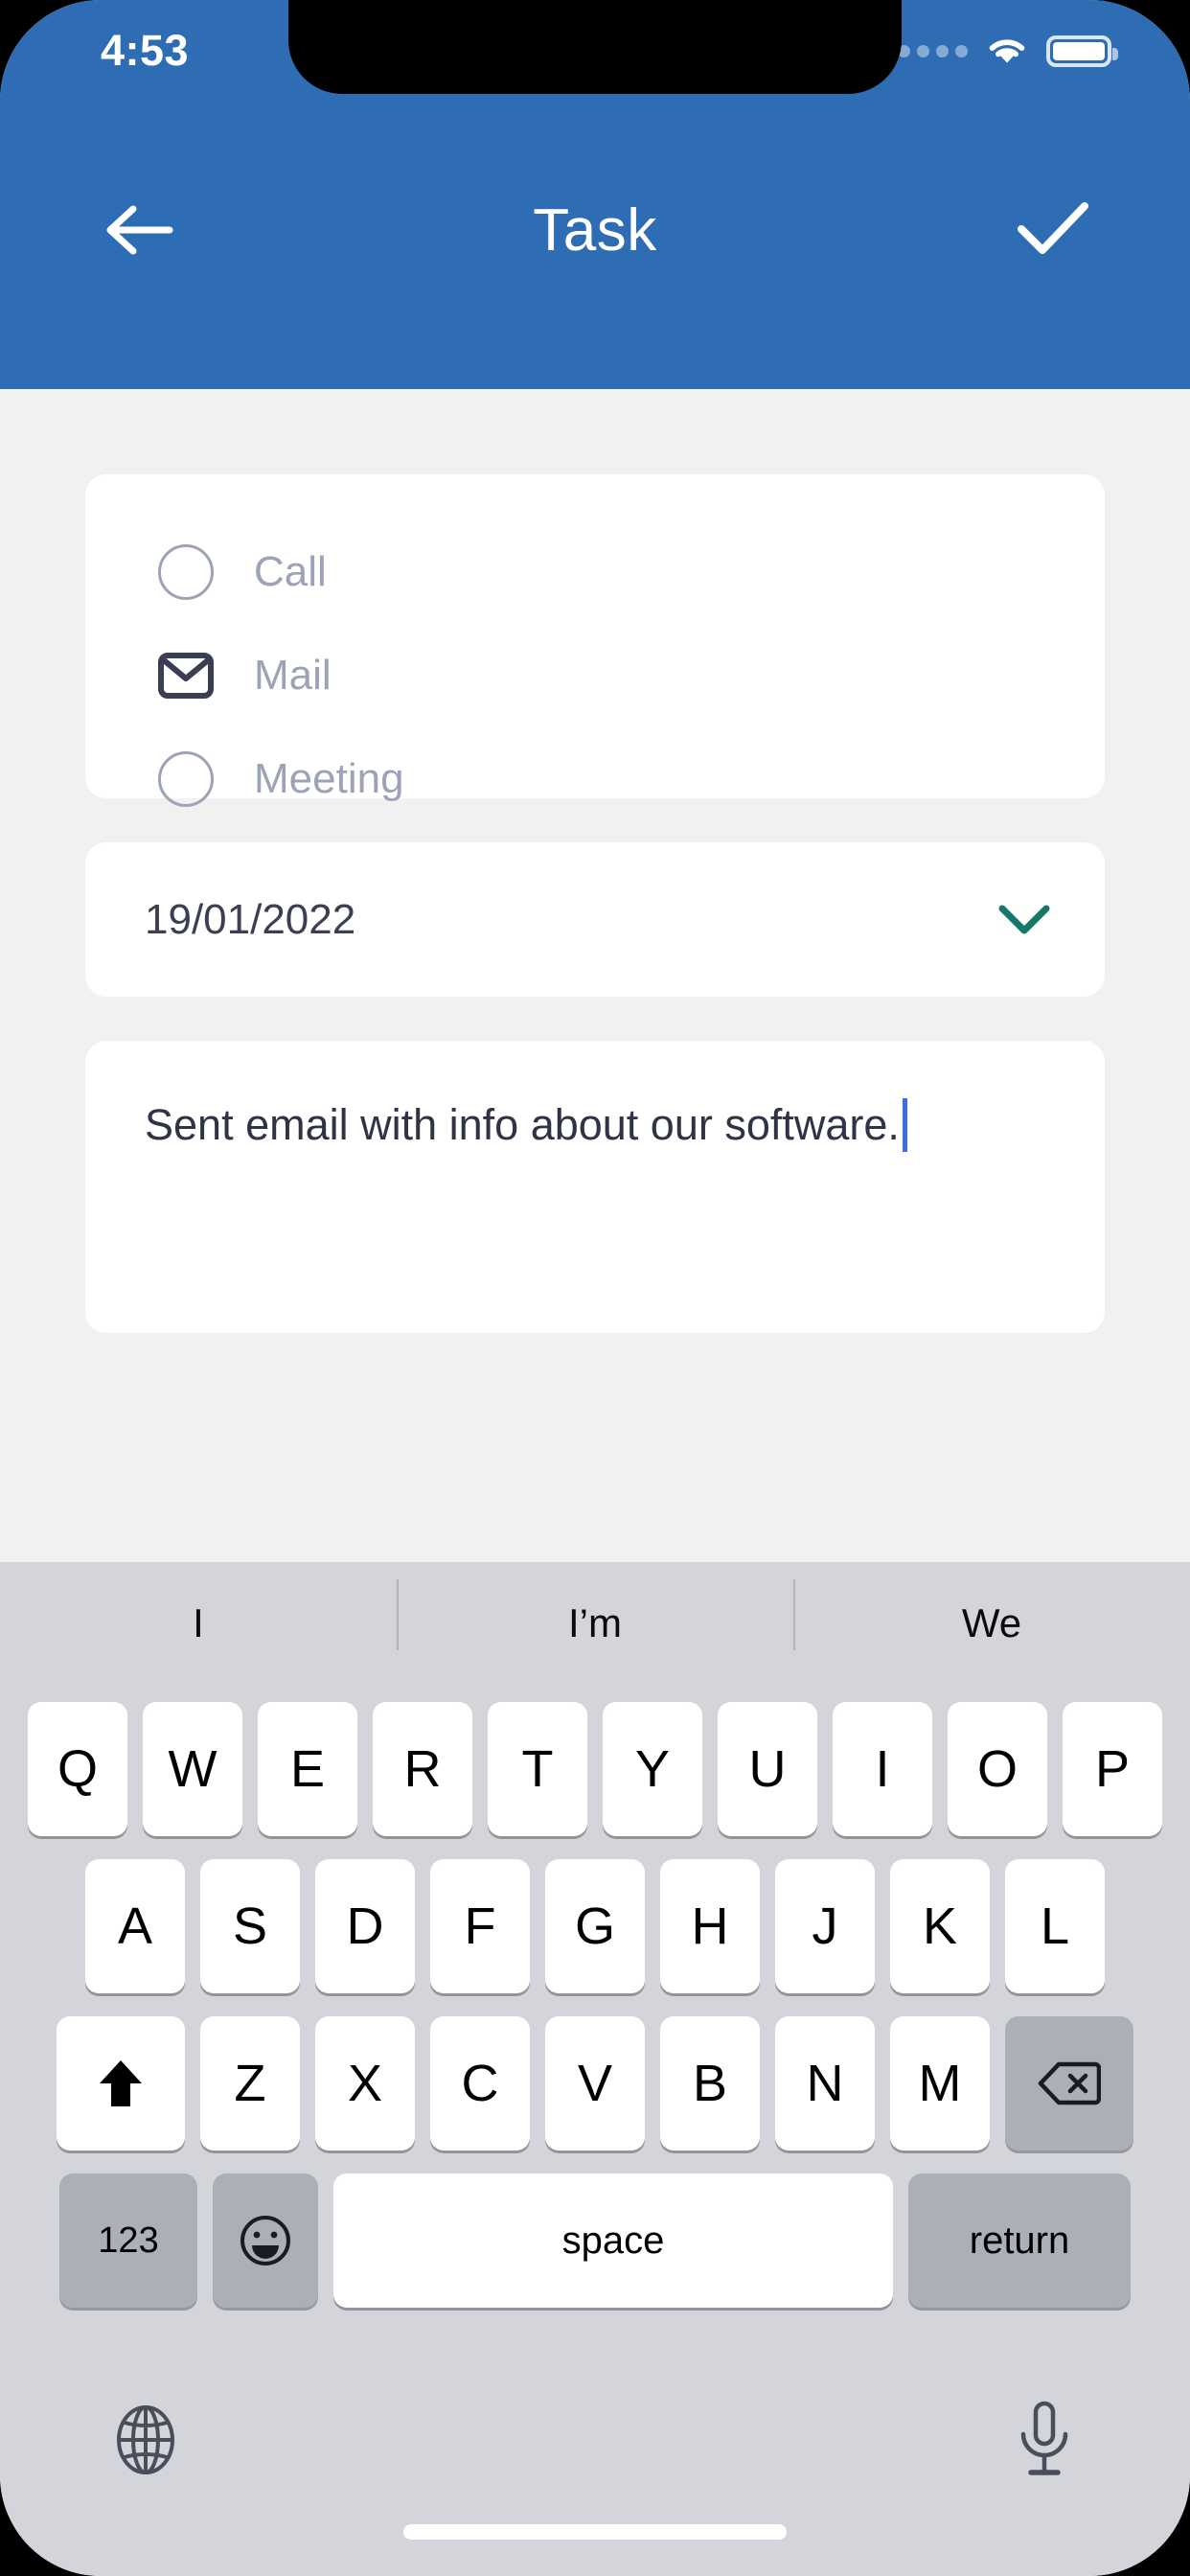 This screenshot has height=2576, width=1190. I want to click on predictive-suggestion-bar: I I’m We, so click(595, 1623).